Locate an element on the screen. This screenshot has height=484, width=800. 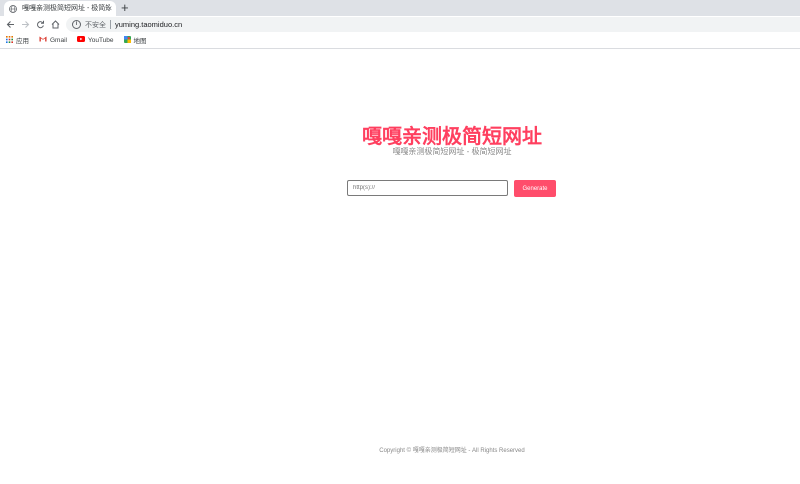
address-bar: i 不安全 yuming.taomiduo.cn is located at coordinates (433, 24).